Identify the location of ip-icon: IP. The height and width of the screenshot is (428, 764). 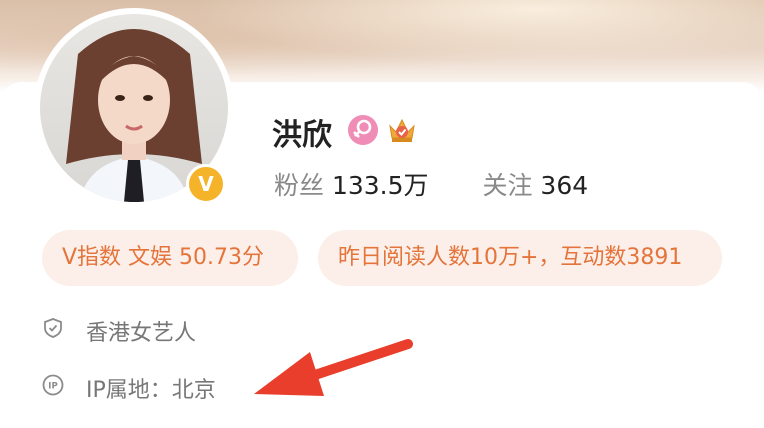
(53, 385).